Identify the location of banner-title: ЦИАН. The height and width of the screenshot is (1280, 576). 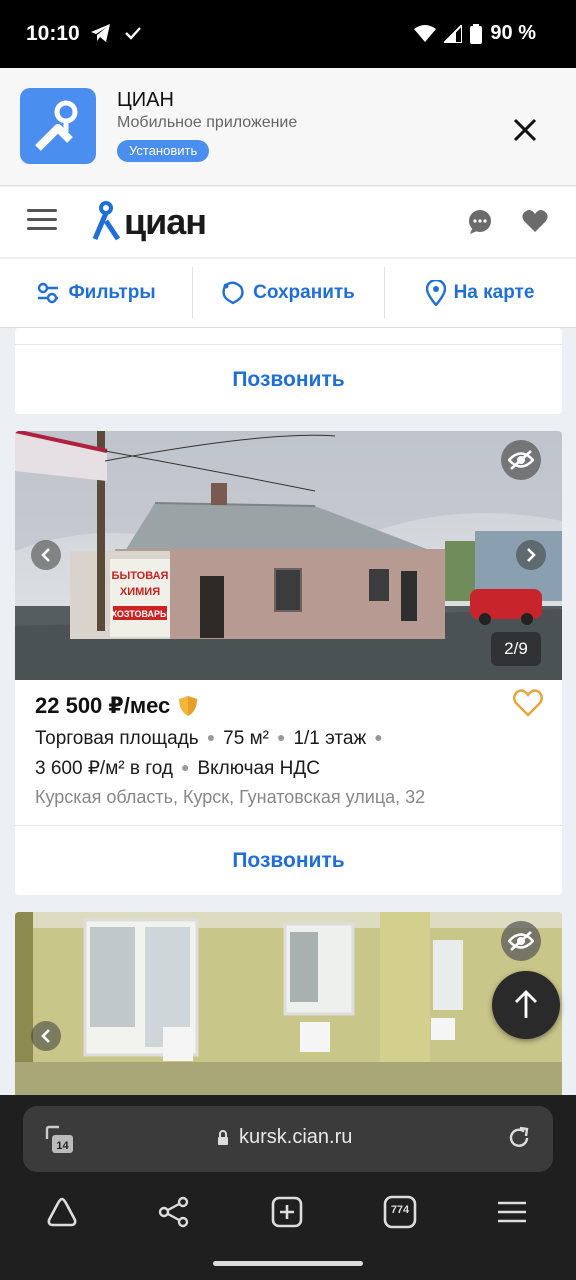
(145, 100).